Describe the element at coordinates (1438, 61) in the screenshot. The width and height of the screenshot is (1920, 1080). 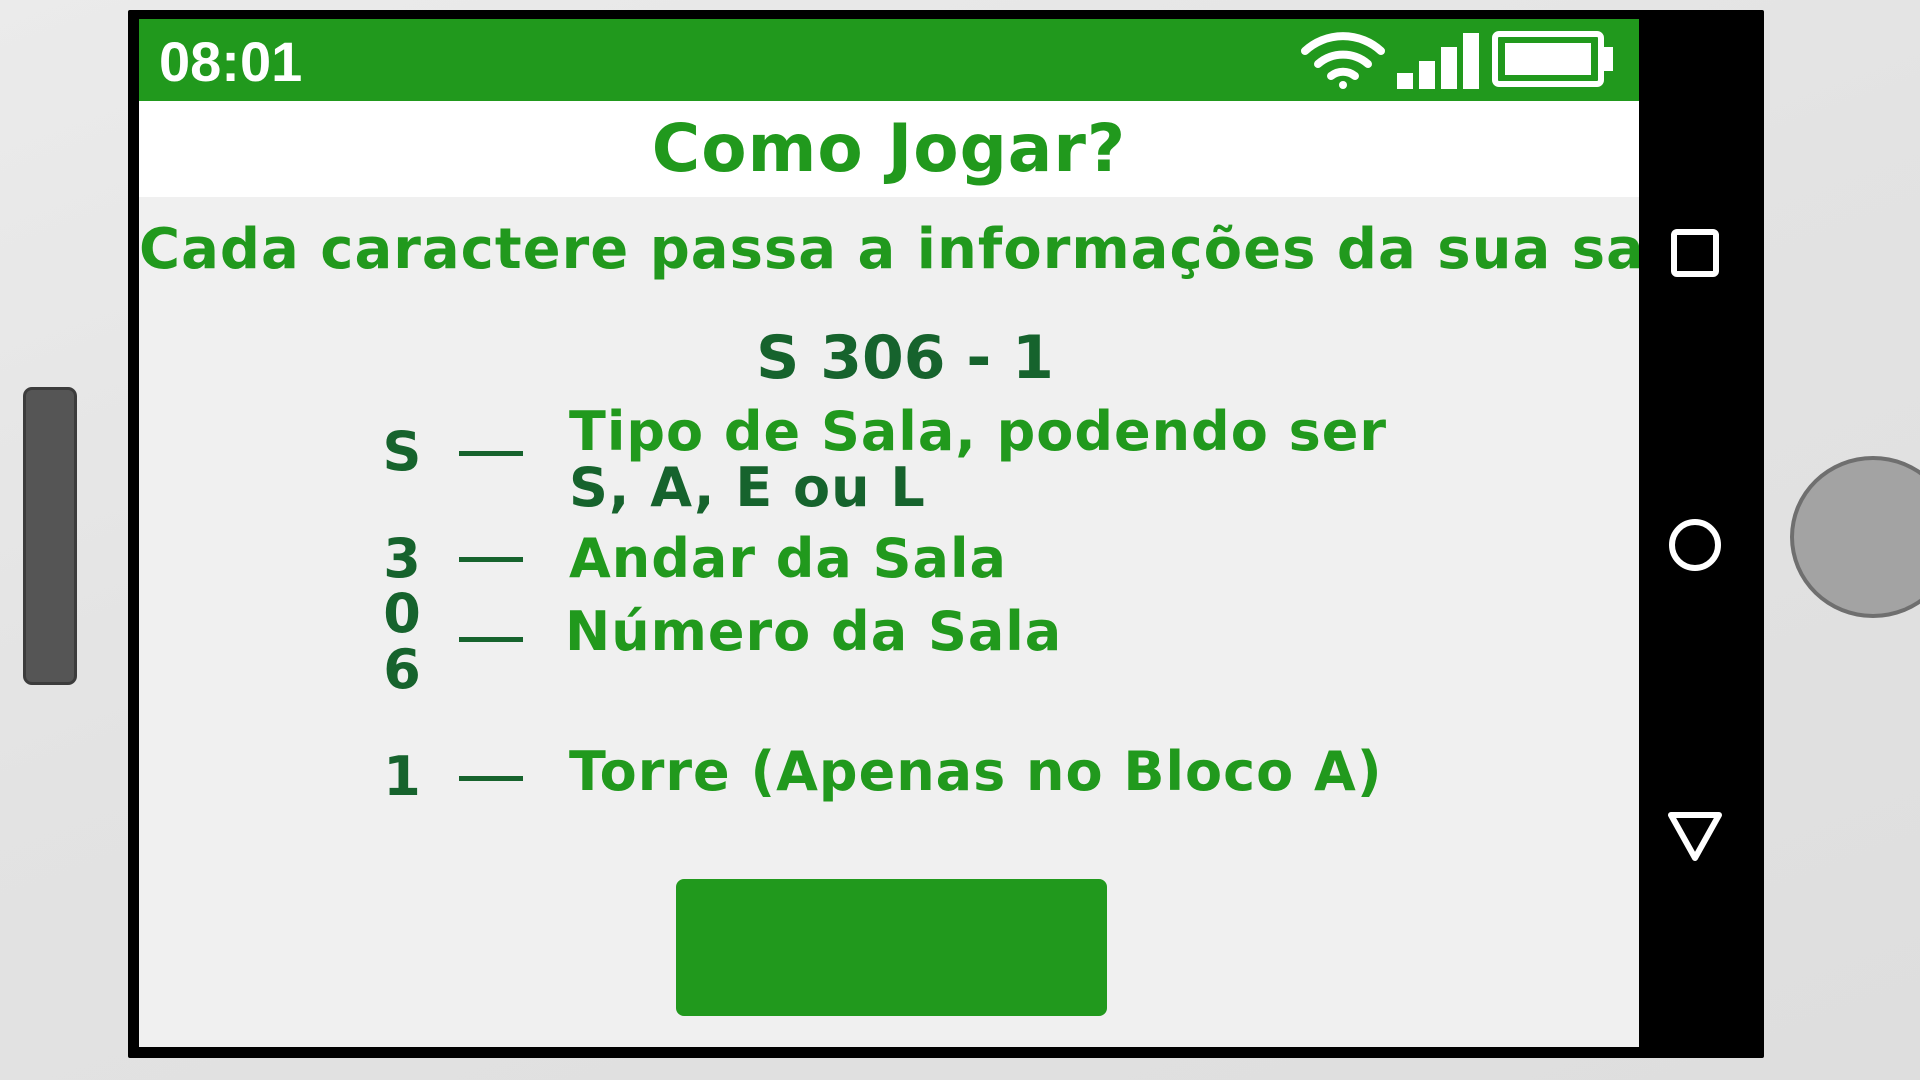
I see `signal-icon` at that location.